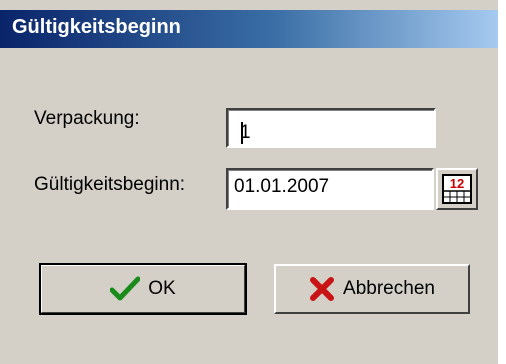 The image size is (506, 364). I want to click on gueltigkeitsbeginn-label: Gültigkeitsbeginn:, so click(110, 184).